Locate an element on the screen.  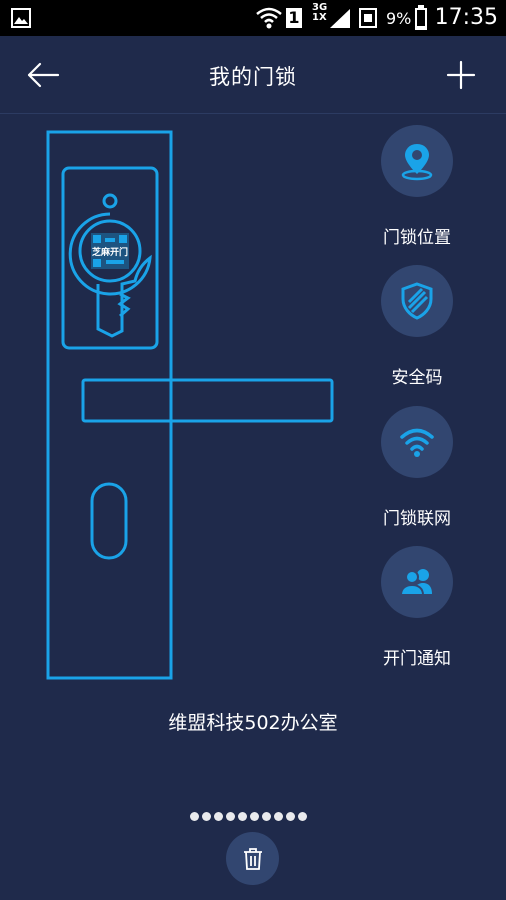
action-label: 门锁位置 is located at coordinates (417, 238).